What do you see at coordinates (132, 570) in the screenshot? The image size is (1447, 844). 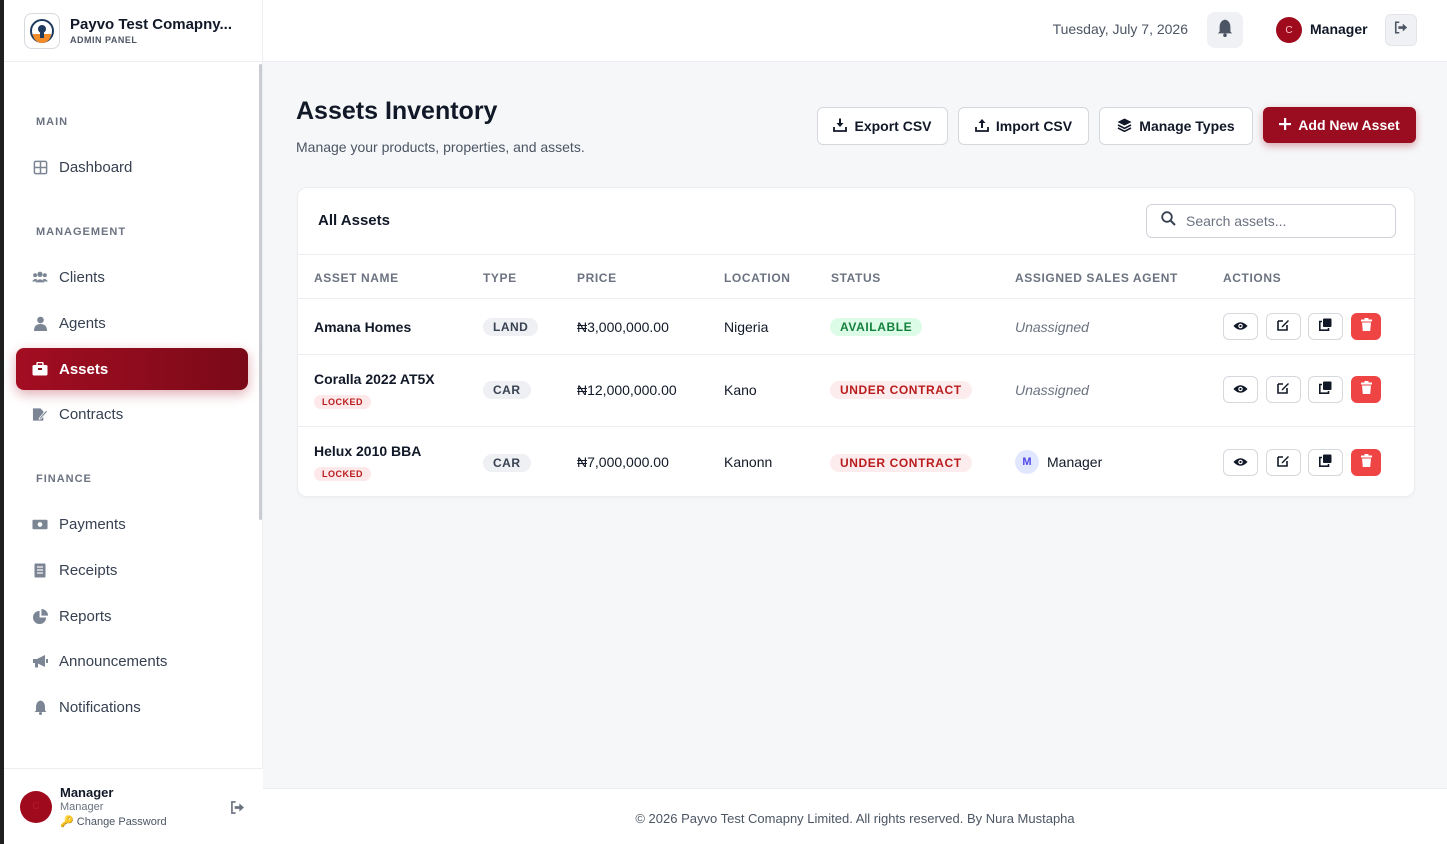 I see `sidebar-item-receipts: Receipts` at bounding box center [132, 570].